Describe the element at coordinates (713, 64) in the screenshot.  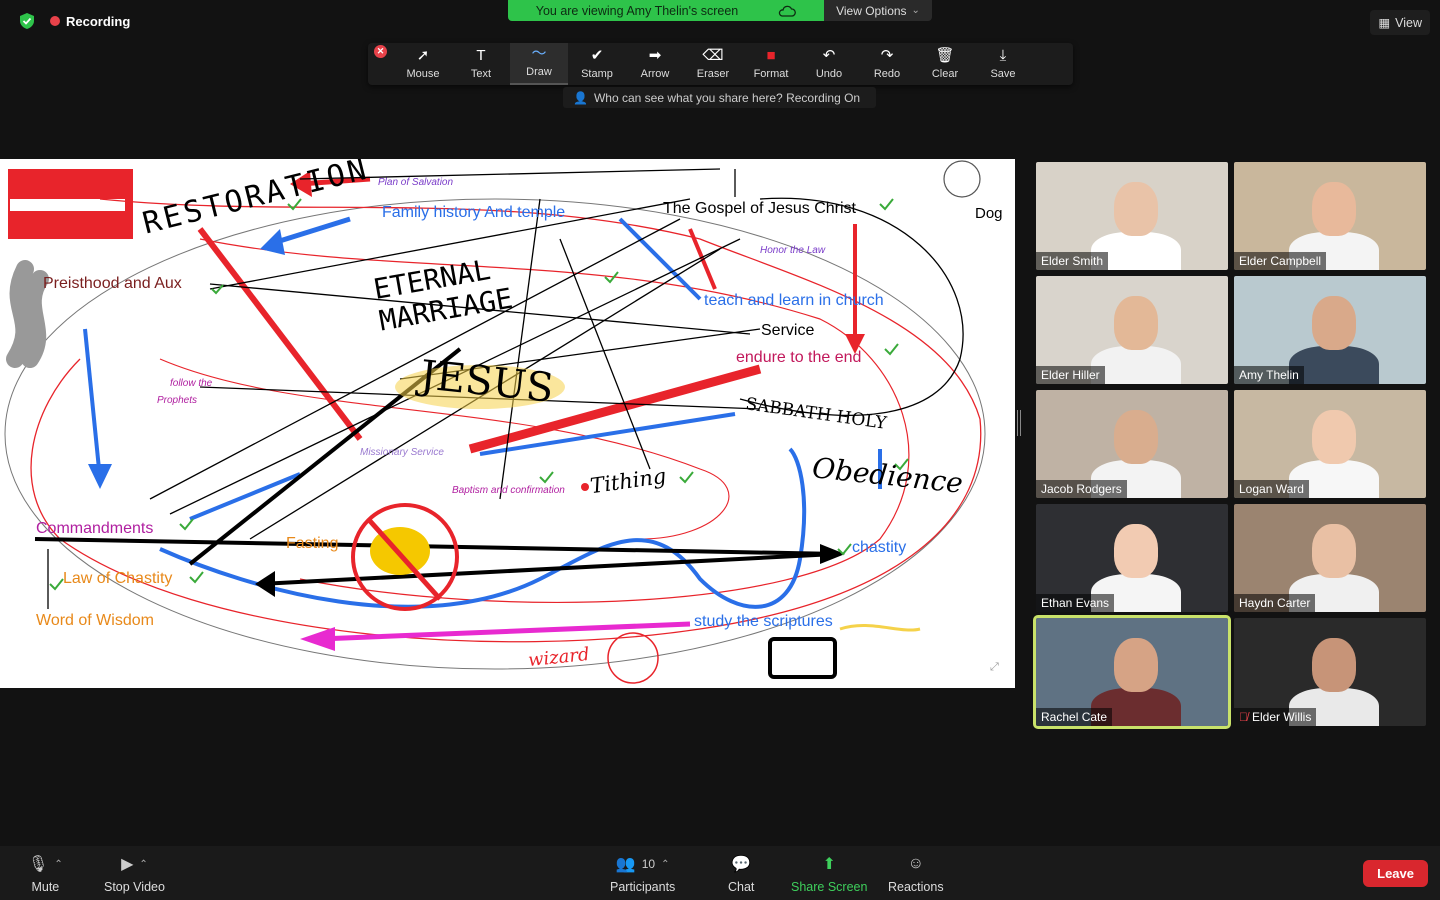
I see `tool-eraser: ⌫ Eraser` at that location.